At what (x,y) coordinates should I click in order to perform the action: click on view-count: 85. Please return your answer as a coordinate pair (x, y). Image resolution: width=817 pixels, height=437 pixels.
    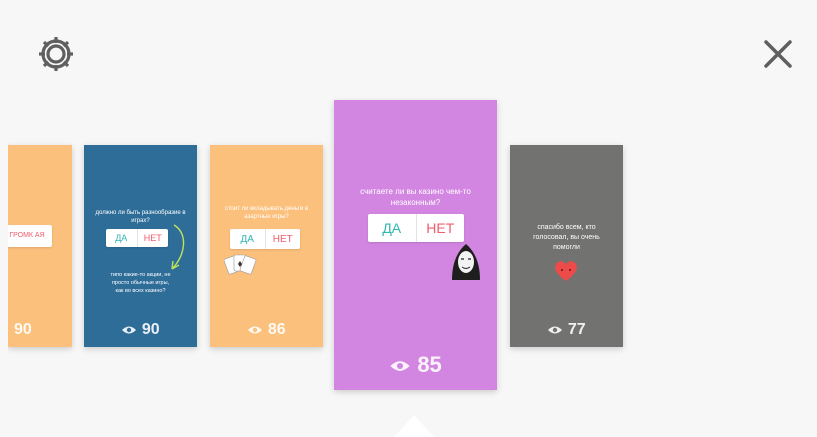
    Looking at the image, I should click on (415, 365).